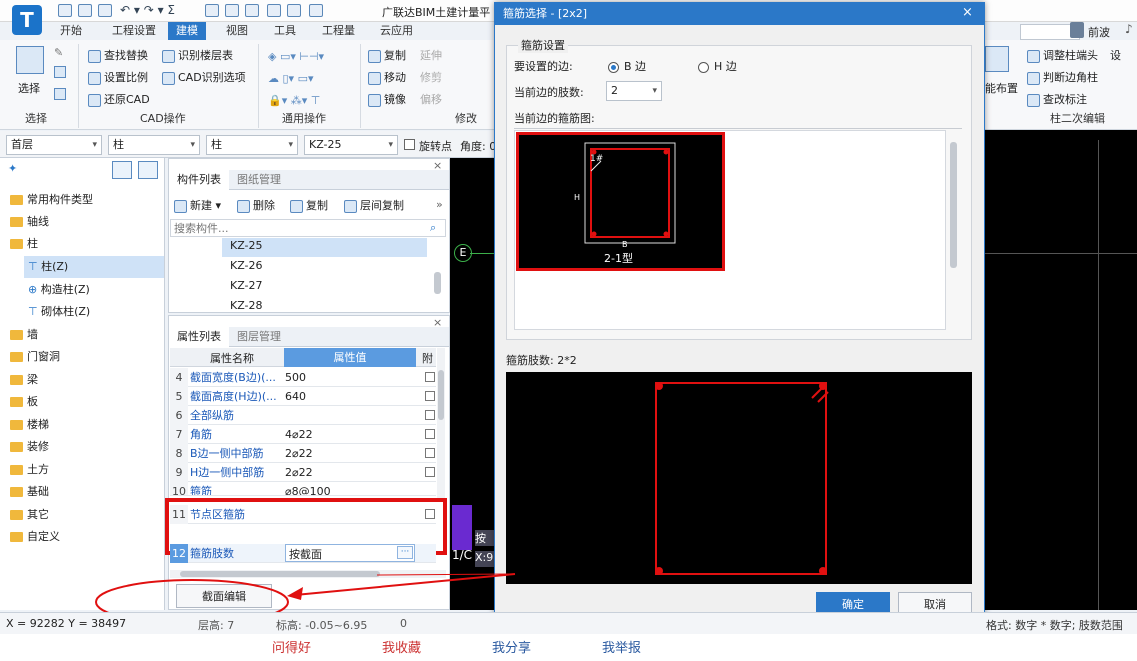  What do you see at coordinates (24, 380) in the screenshot?
I see `tree-beam: 梁` at bounding box center [24, 380].